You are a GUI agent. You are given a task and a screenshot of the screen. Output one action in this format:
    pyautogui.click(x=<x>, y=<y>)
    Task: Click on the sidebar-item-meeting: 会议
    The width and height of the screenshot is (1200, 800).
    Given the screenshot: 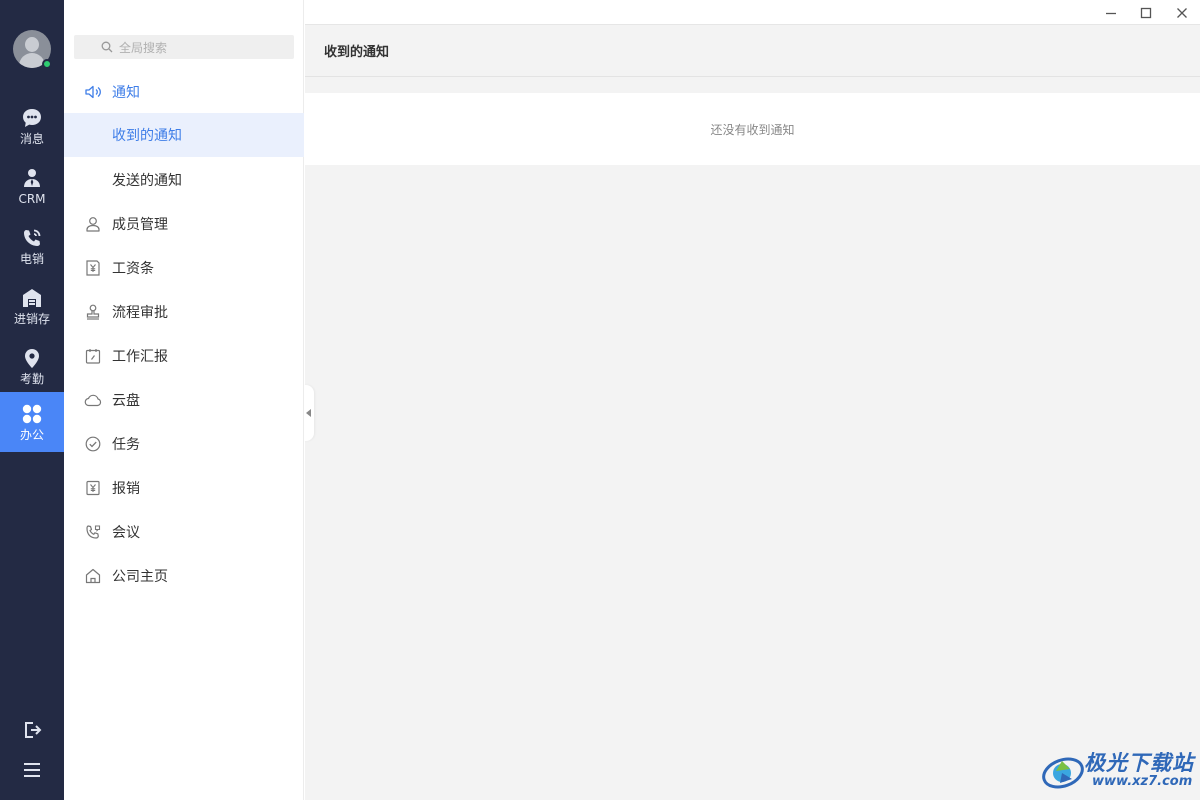 What is the action you would take?
    pyautogui.click(x=184, y=532)
    